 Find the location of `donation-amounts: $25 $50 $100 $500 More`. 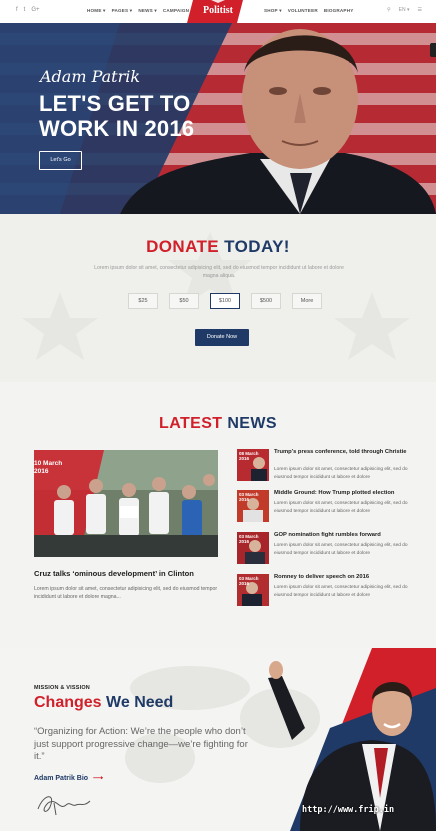

donation-amounts: $25 $50 $100 $500 More is located at coordinates (225, 301).